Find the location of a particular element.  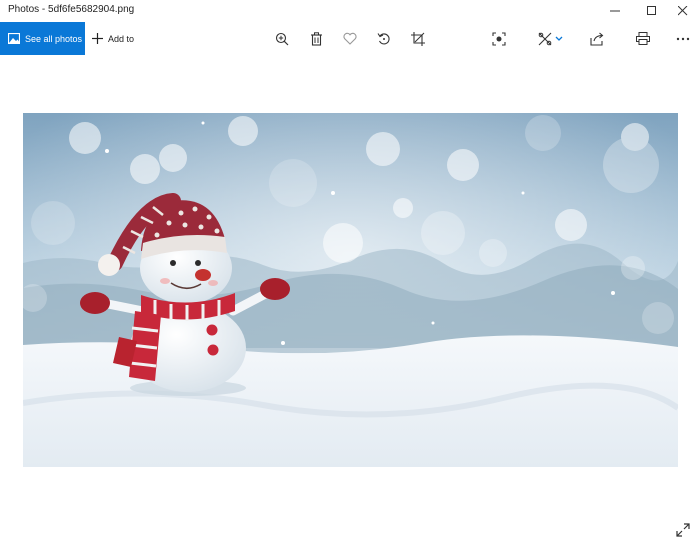

more-options-button is located at coordinates (683, 38).